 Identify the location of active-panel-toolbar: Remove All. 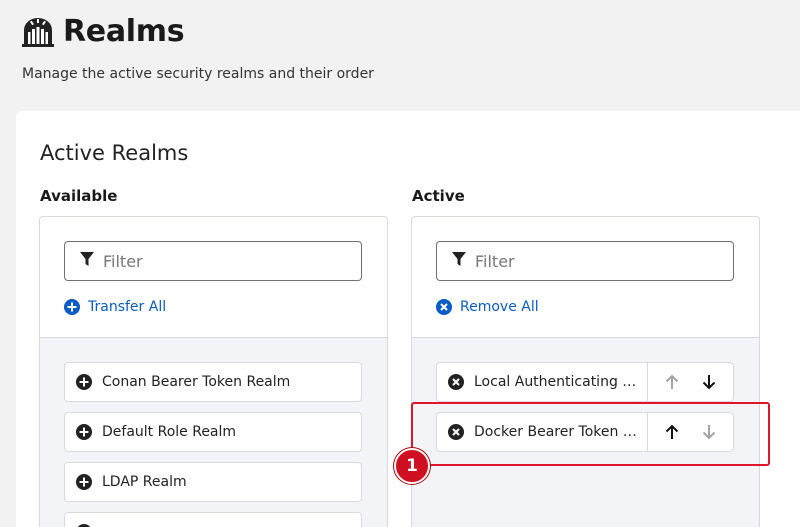
(585, 277).